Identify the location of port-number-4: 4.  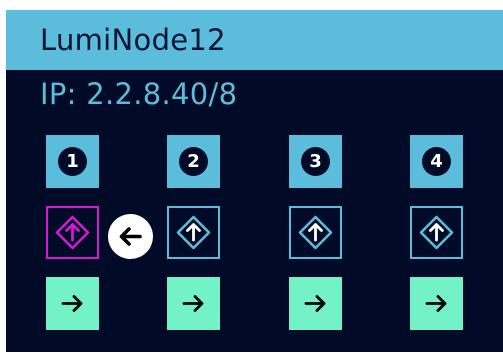
(436, 161).